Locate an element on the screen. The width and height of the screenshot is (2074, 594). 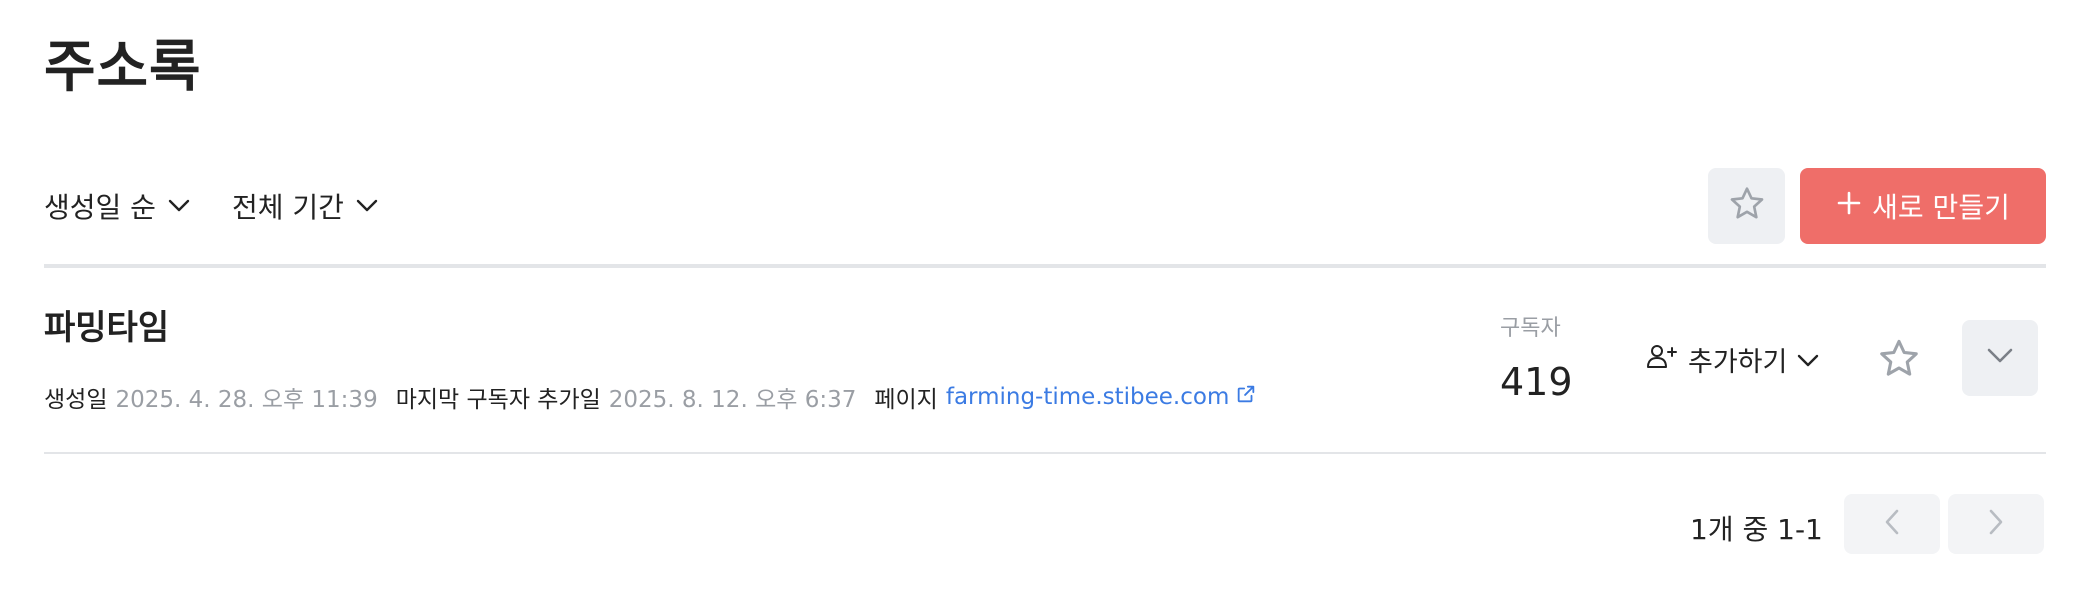
sort-dropdown: 생성일 순 is located at coordinates (117, 206).